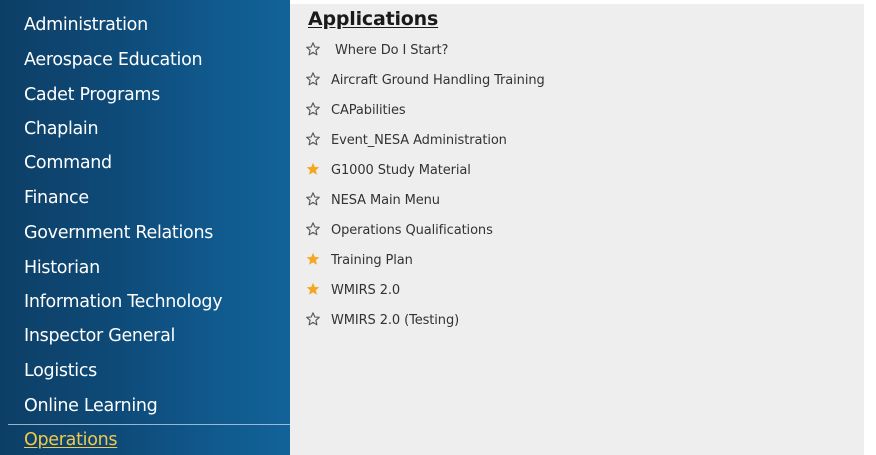 The height and width of the screenshot is (455, 876). Describe the element at coordinates (61, 129) in the screenshot. I see `sidebar-item-chaplain: Chaplain` at that location.